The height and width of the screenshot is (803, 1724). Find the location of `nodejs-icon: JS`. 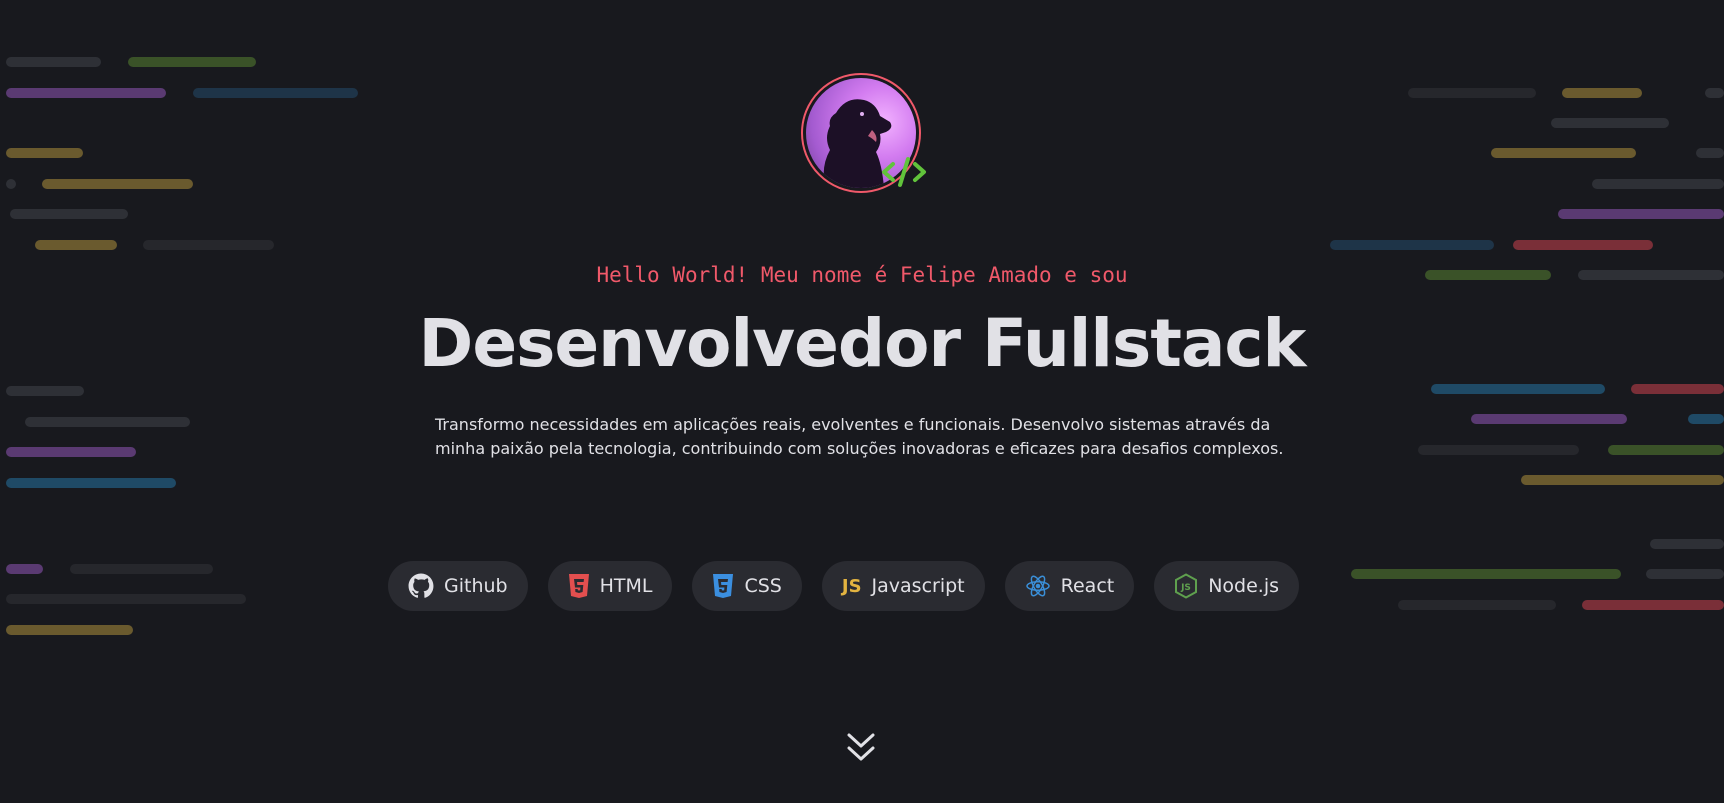

nodejs-icon: JS is located at coordinates (1186, 586).